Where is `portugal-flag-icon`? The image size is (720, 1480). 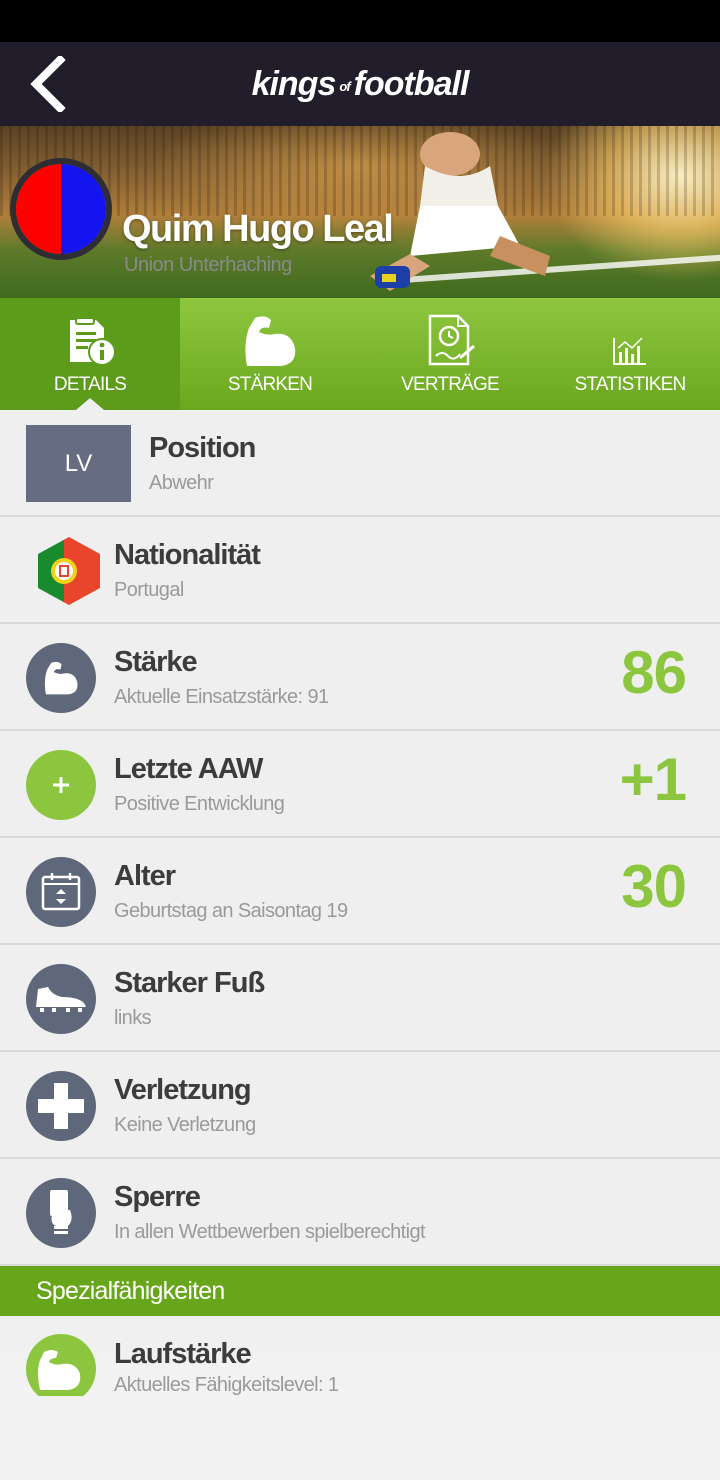 portugal-flag-icon is located at coordinates (69, 571).